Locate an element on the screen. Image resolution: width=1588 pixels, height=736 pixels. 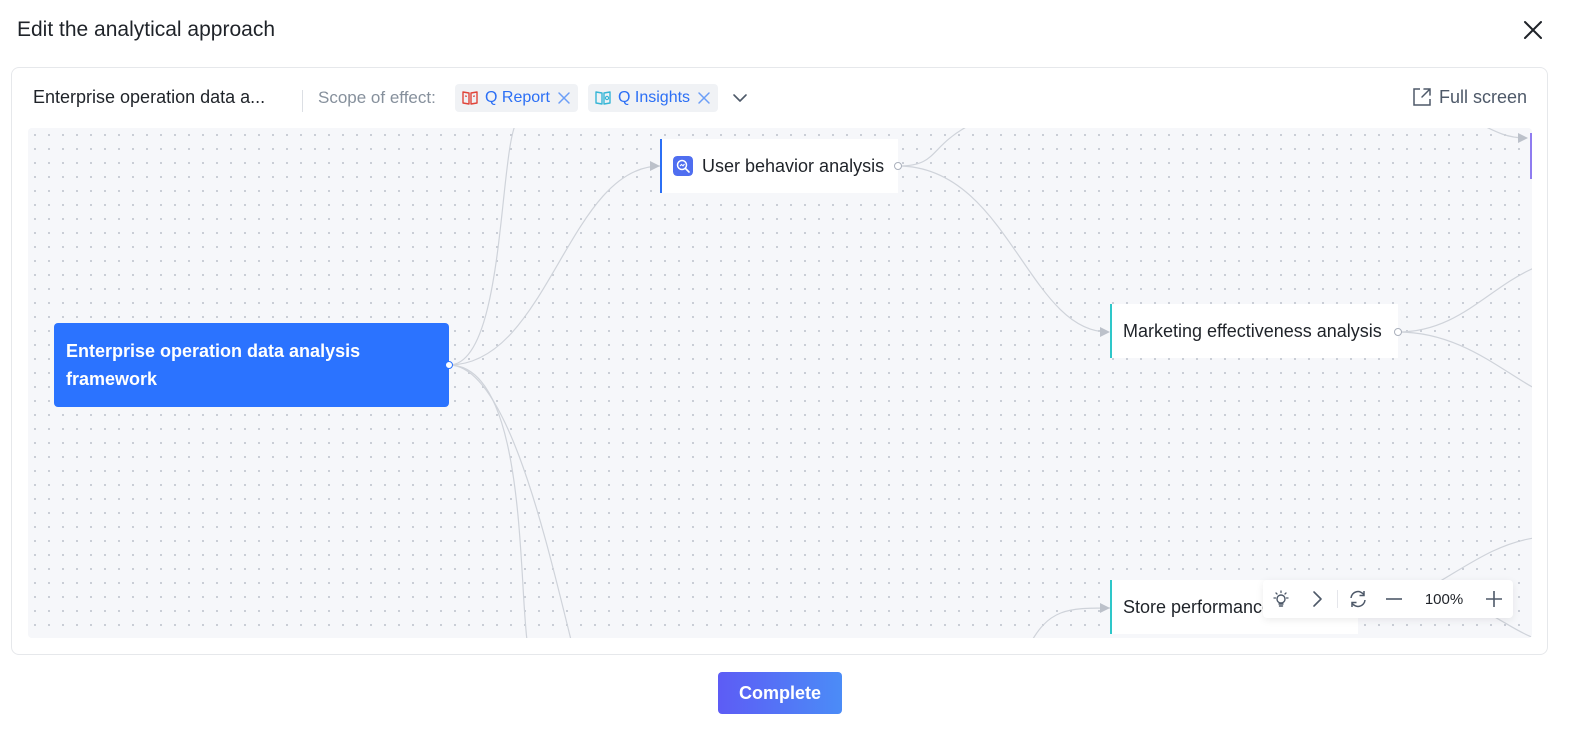
minus-icon is located at coordinates (1394, 599).